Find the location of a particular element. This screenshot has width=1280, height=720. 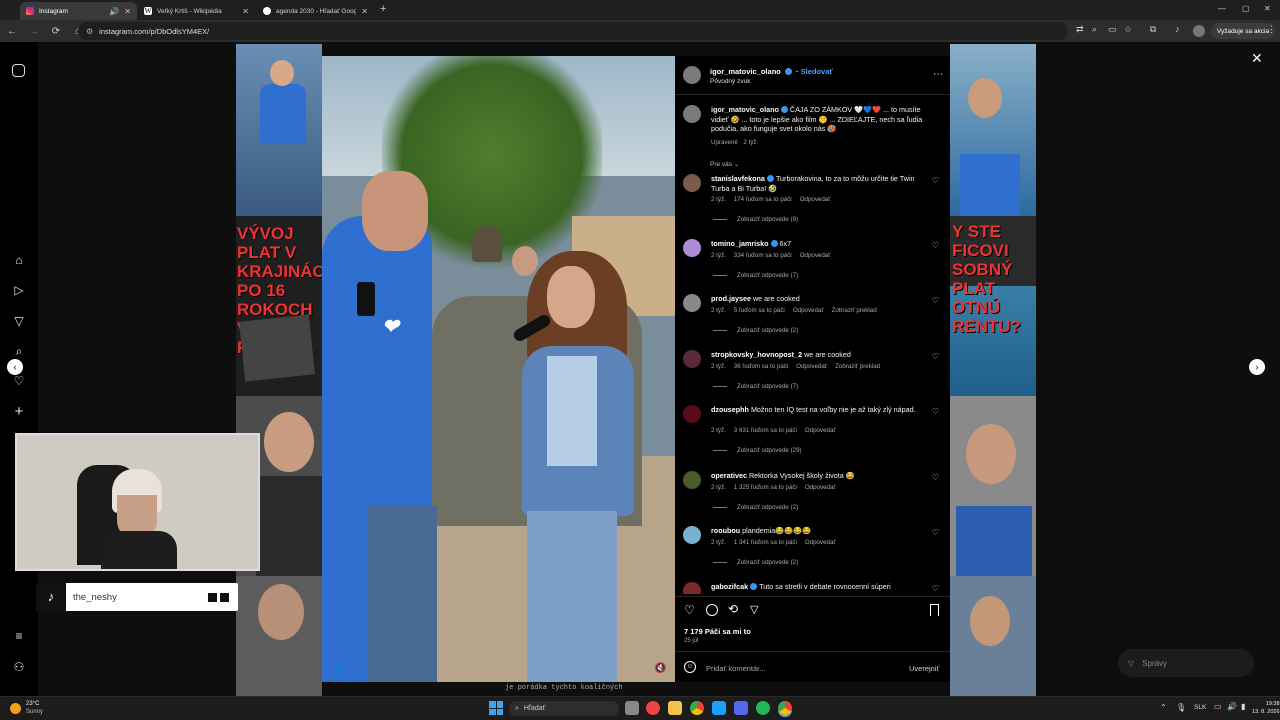

follow-button: Sledovať is located at coordinates (817, 71).